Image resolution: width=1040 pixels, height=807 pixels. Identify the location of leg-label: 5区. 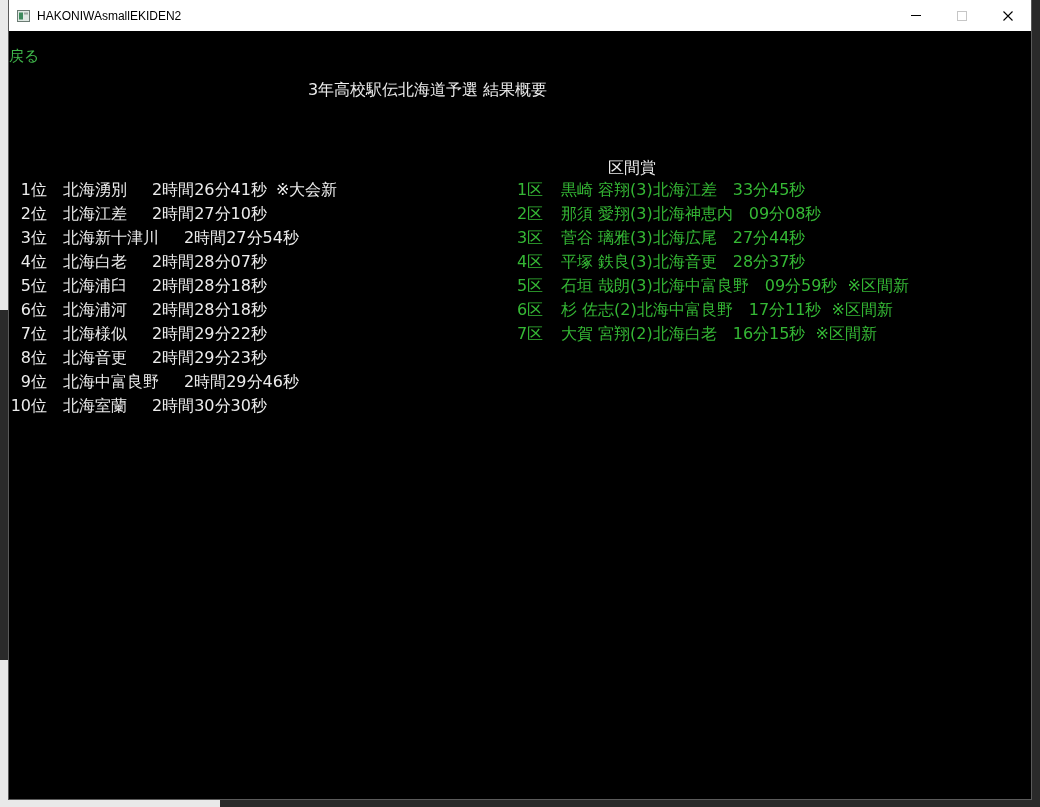
(530, 286).